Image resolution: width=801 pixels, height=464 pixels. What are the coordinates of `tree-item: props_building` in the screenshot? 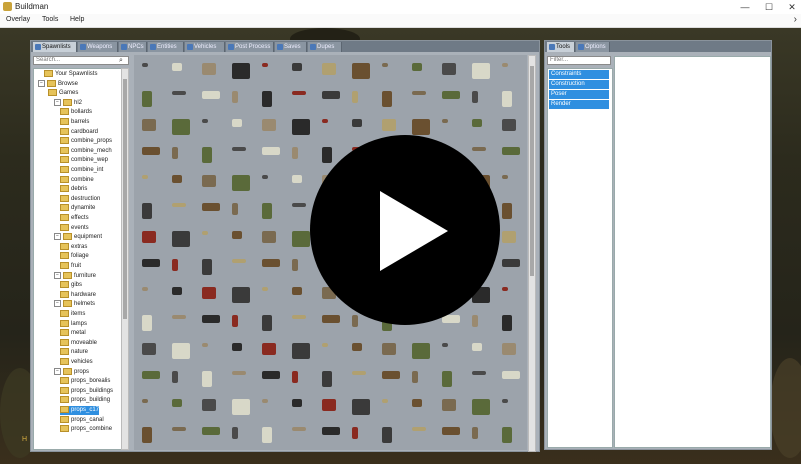 It's located at (85, 400).